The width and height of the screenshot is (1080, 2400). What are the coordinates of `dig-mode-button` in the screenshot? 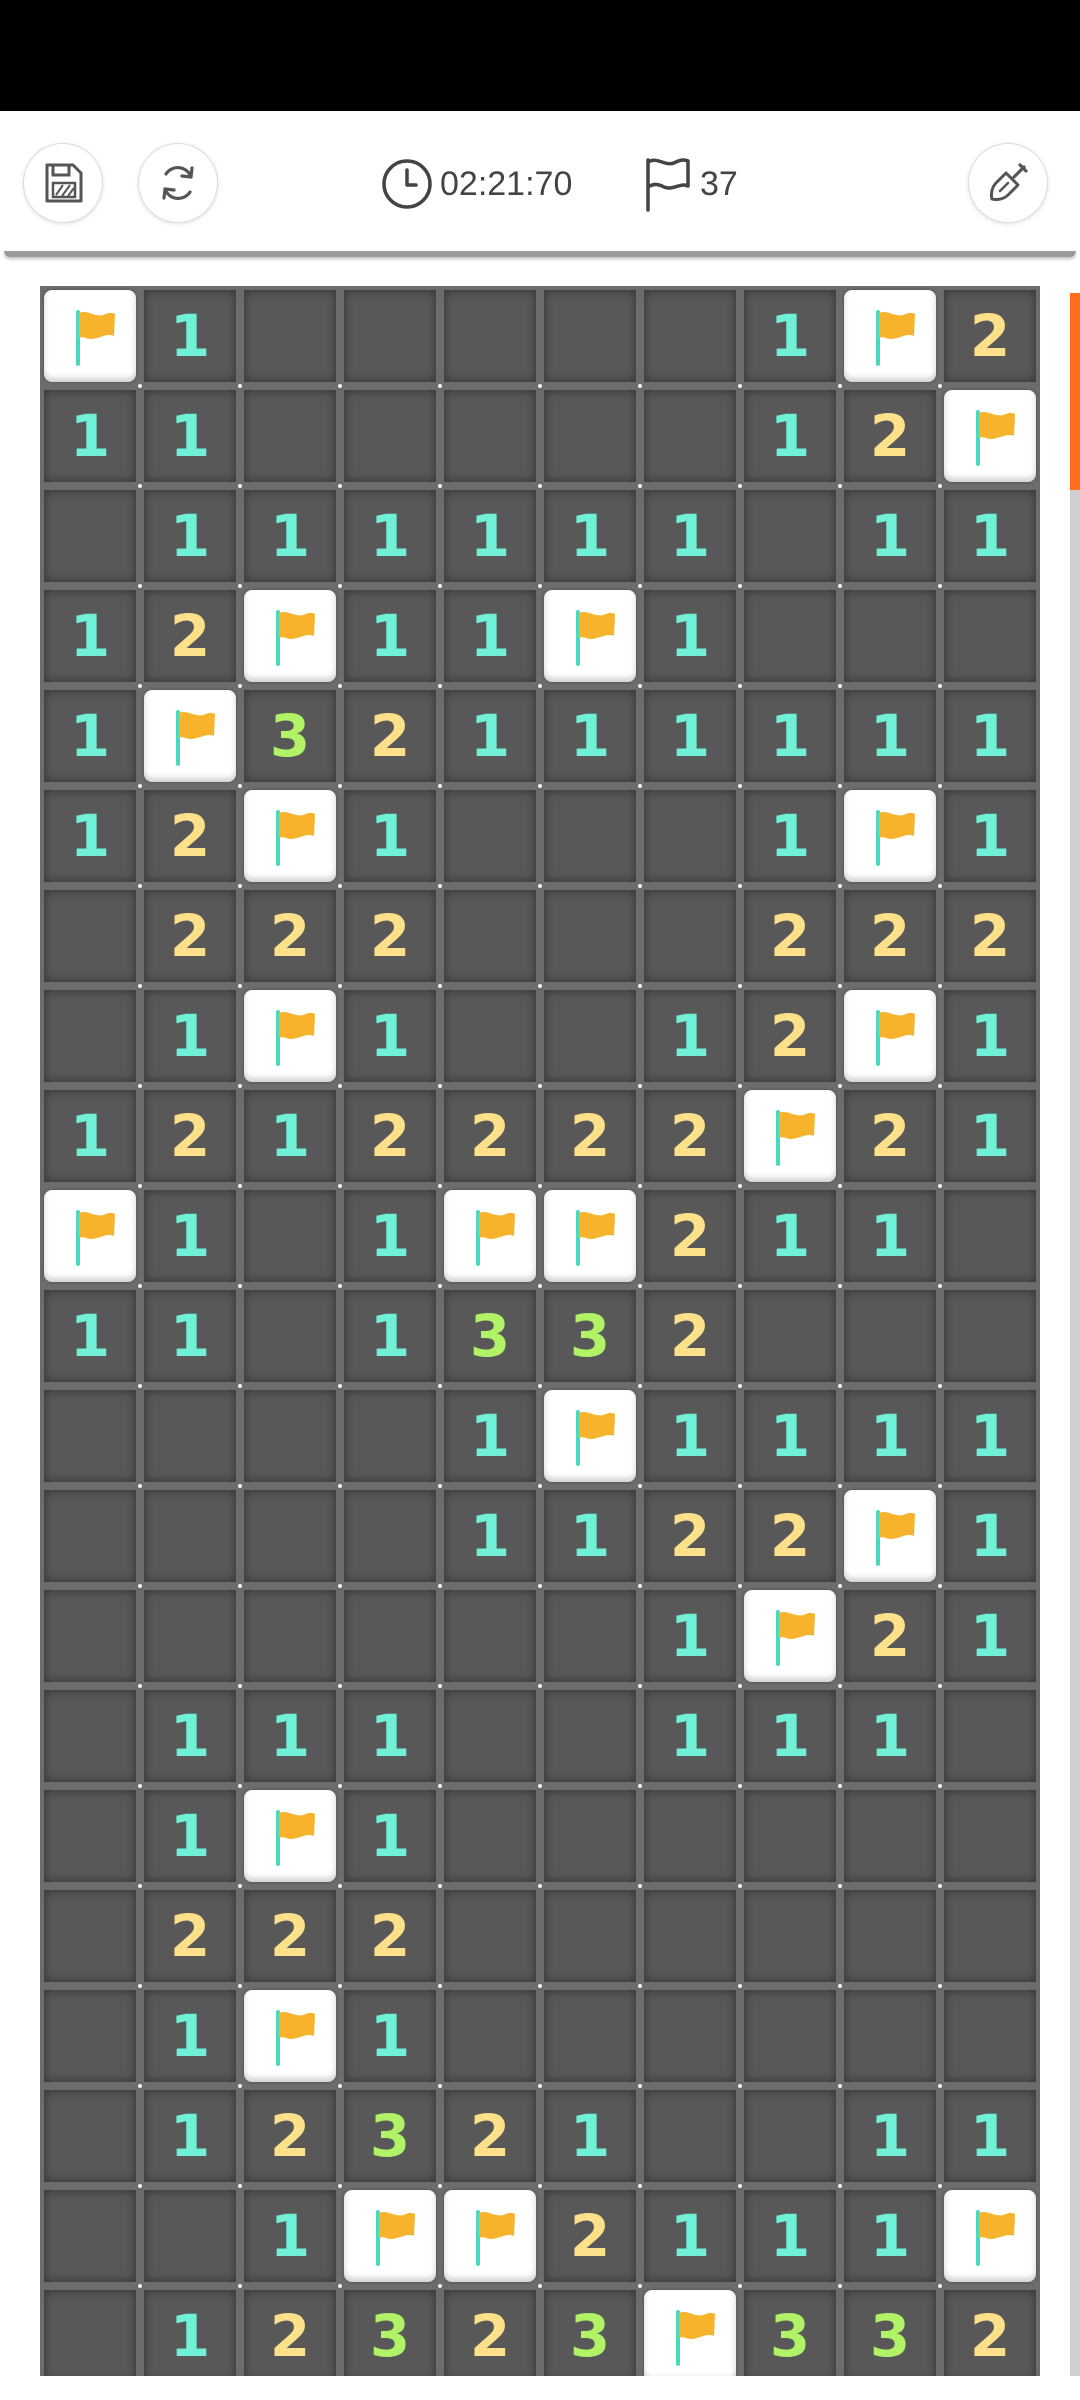 It's located at (1008, 183).